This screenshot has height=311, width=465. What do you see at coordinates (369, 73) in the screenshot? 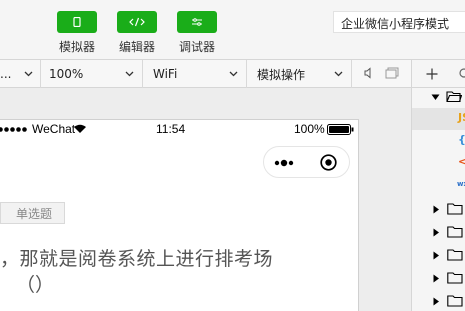
I see `speaker-icon` at bounding box center [369, 73].